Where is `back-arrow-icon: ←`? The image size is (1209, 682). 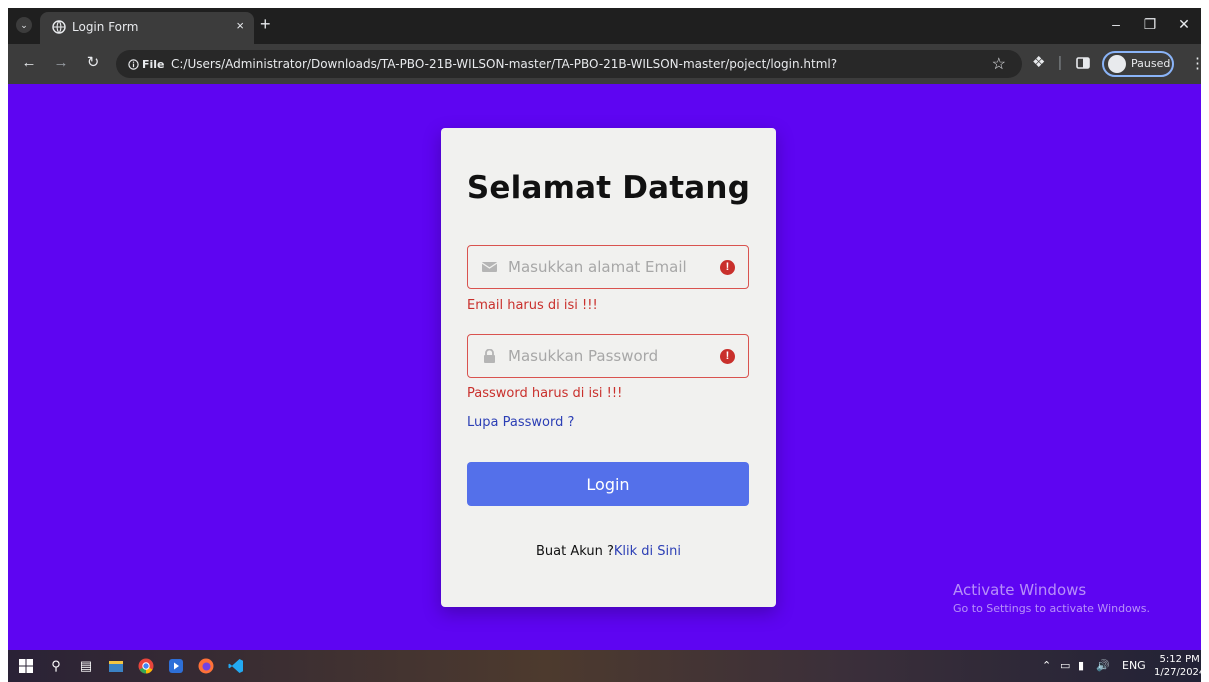 back-arrow-icon: ← is located at coordinates (29, 63).